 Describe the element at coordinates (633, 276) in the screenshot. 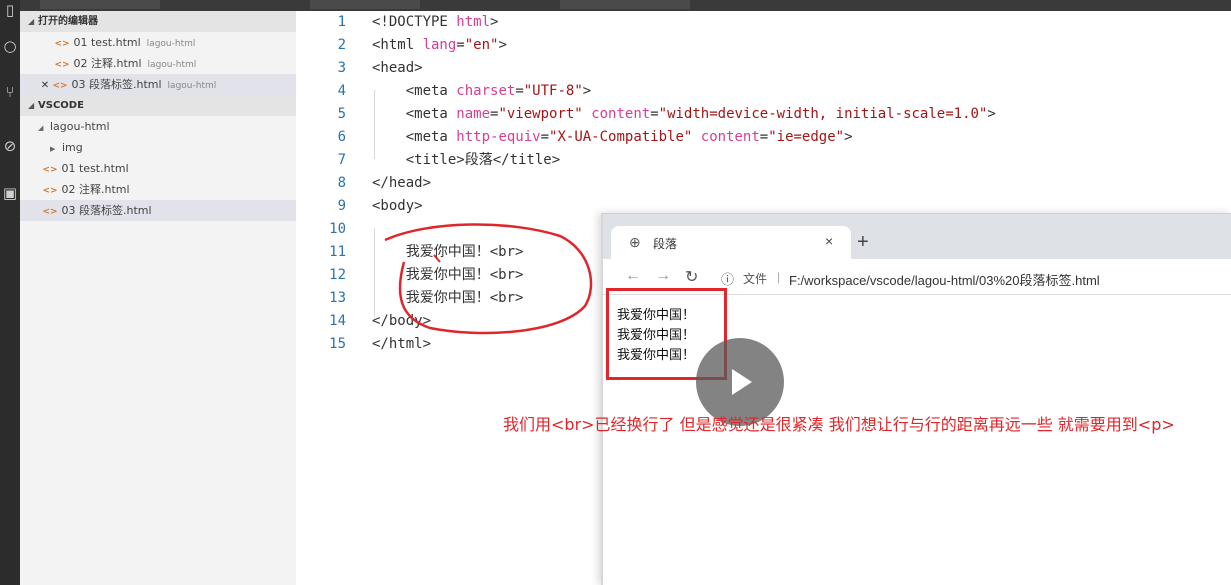

I see `back-arrow-icon: ←` at that location.